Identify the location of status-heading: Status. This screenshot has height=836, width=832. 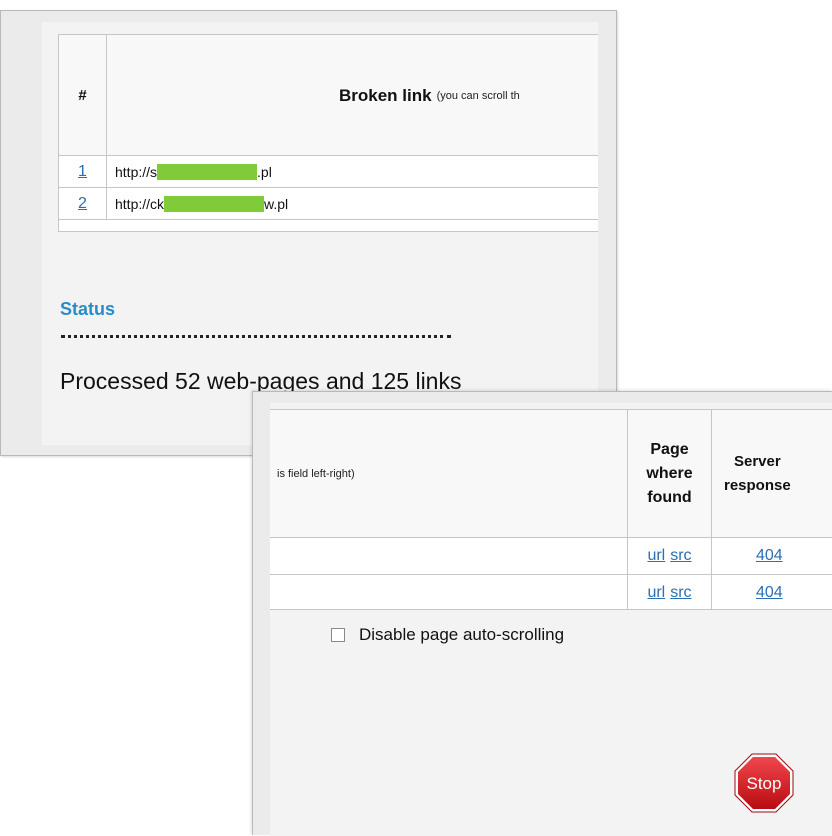
(88, 309).